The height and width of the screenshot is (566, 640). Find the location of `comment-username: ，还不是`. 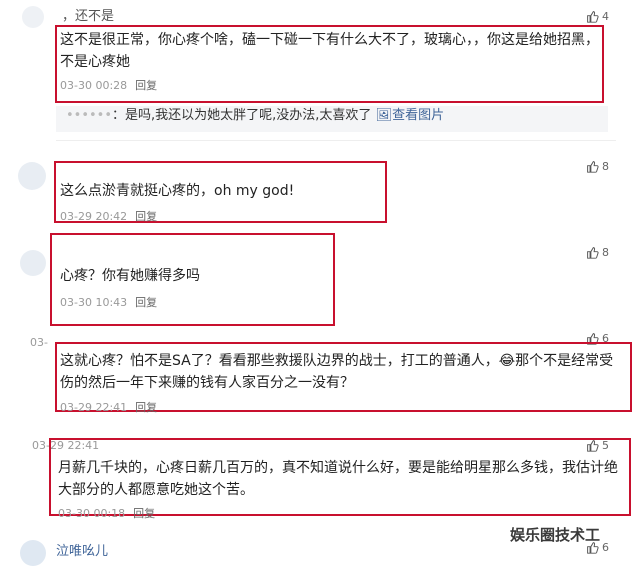

comment-username: ，还不是 is located at coordinates (88, 14).